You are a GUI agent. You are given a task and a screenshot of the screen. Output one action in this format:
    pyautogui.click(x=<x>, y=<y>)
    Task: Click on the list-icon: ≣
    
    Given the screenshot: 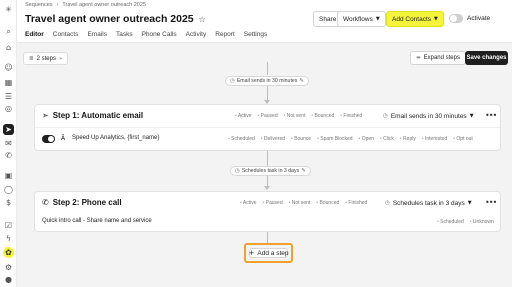 What is the action you would take?
    pyautogui.click(x=31, y=58)
    